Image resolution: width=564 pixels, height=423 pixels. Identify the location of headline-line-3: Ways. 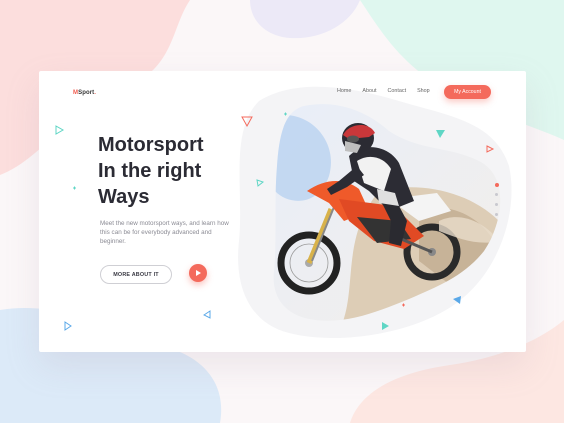
(124, 197).